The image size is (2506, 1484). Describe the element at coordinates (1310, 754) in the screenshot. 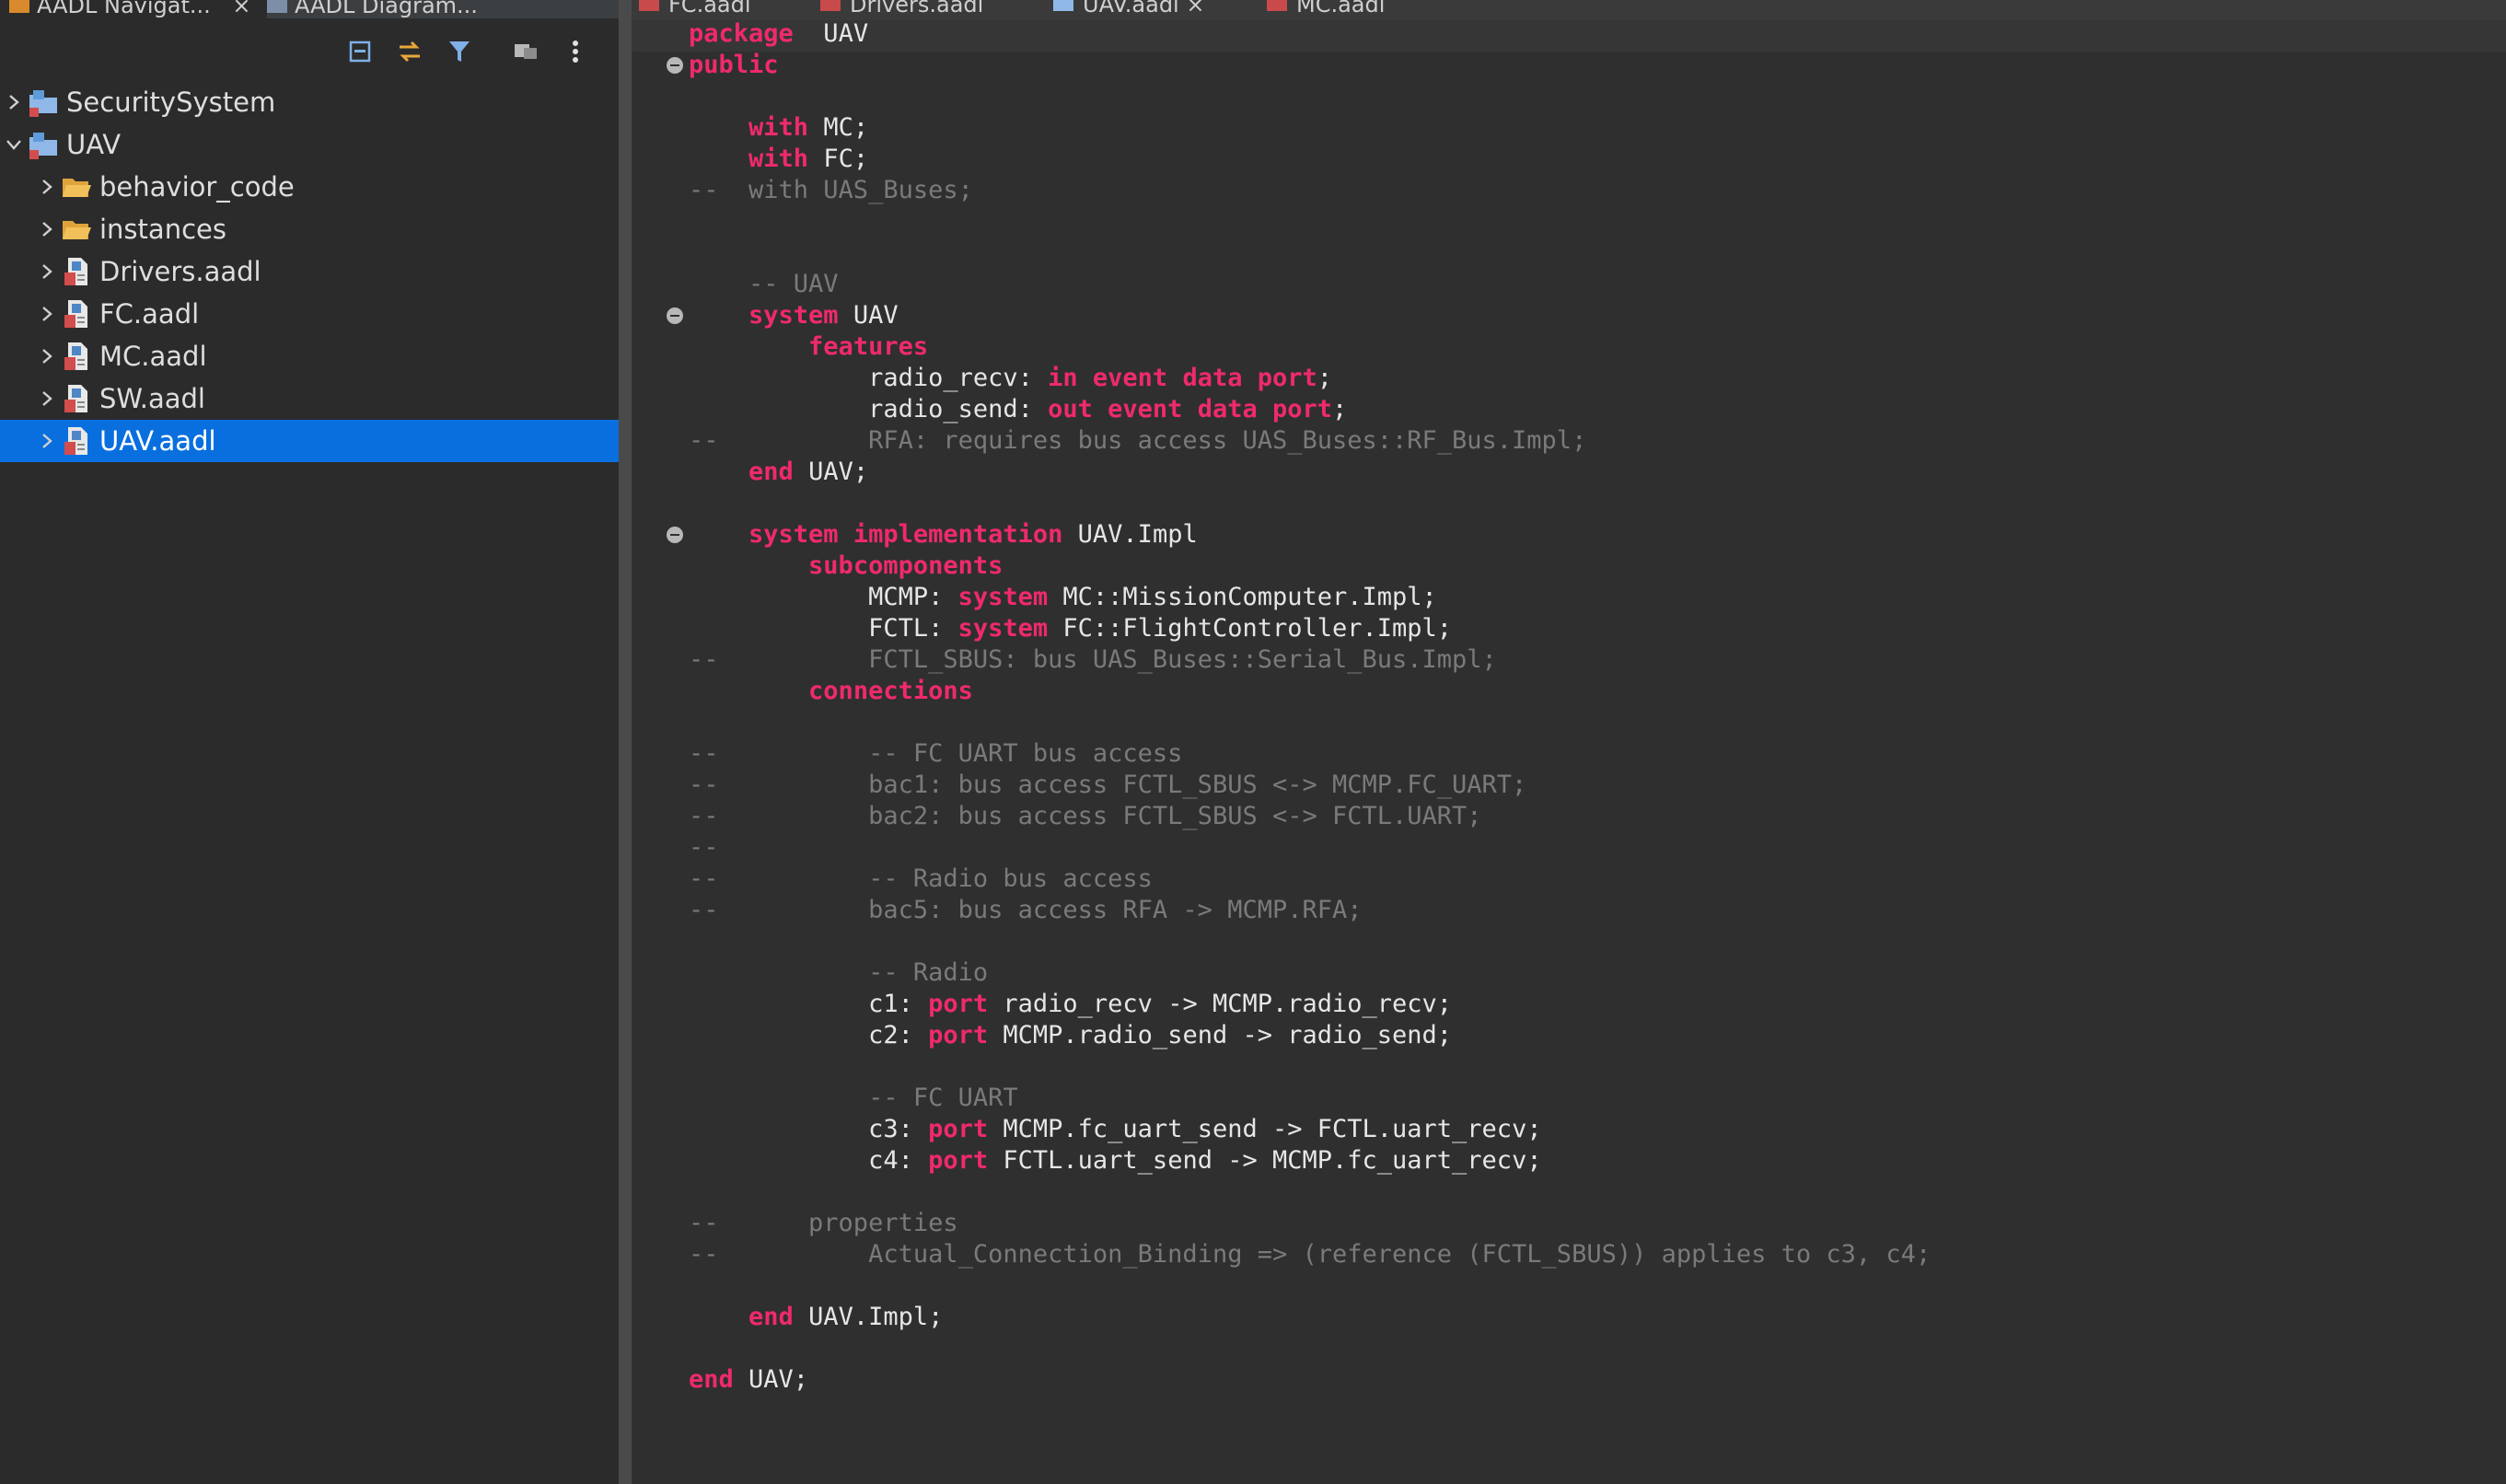

I see `code-line: -- -- FC UART bus access` at that location.